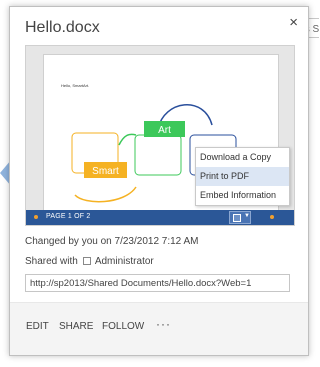  Describe the element at coordinates (62, 27) in the screenshot. I see `card-title: Hello.docx` at that location.